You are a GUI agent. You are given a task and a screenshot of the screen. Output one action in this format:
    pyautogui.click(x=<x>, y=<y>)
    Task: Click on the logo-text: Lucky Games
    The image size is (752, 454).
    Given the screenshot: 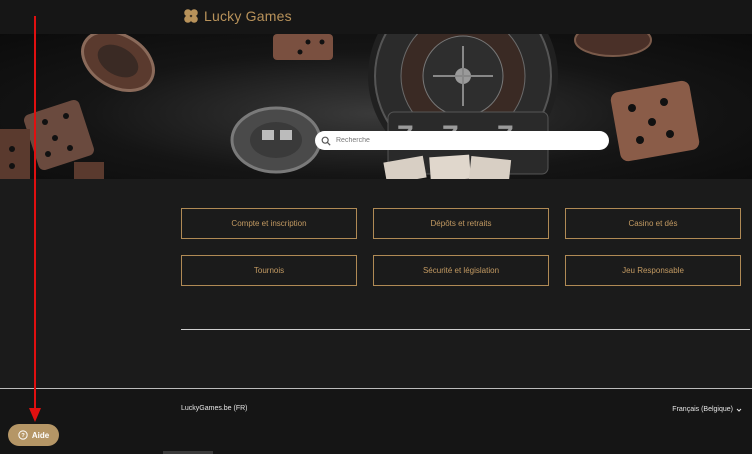 What is the action you would take?
    pyautogui.click(x=248, y=16)
    